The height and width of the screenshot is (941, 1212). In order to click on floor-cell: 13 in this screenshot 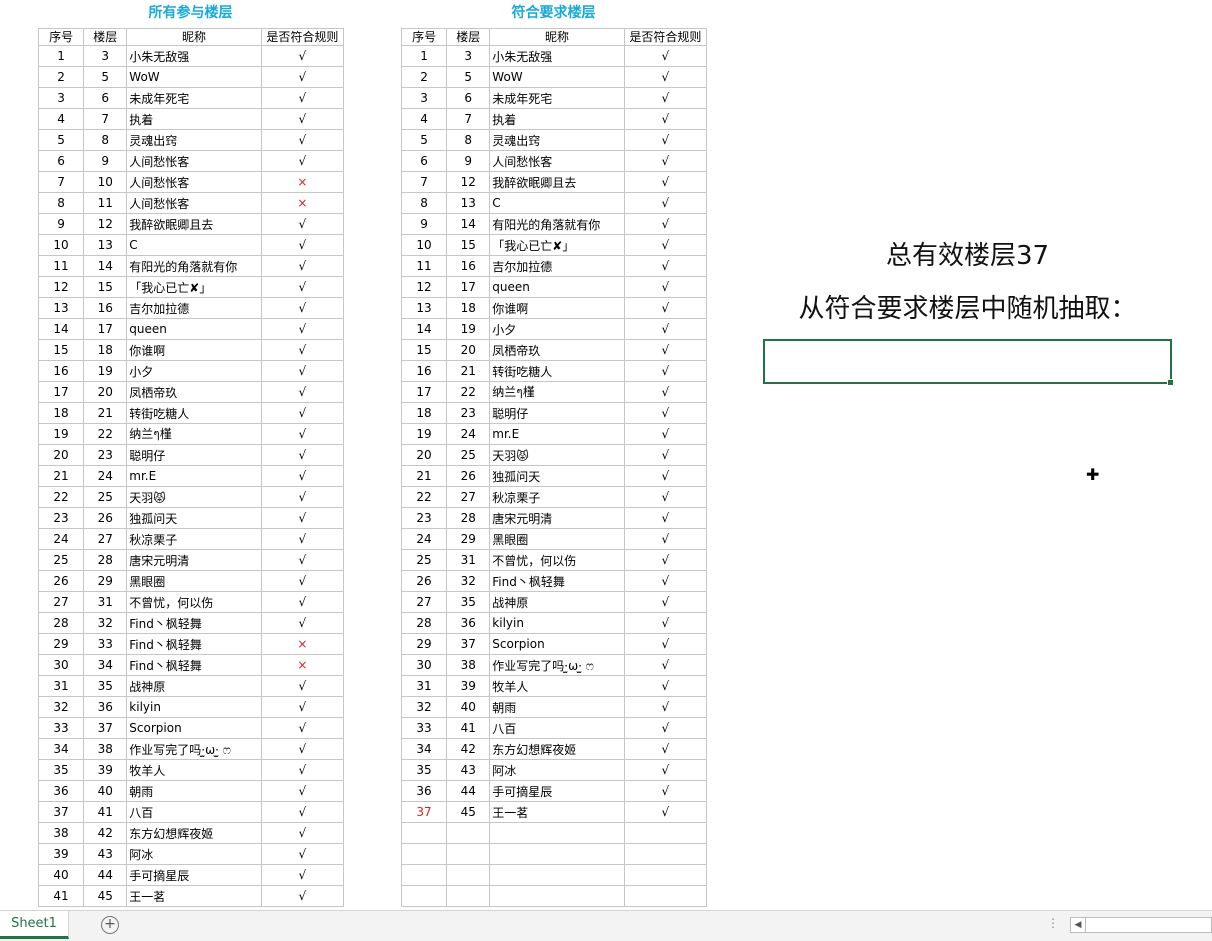, I will do `click(468, 203)`.